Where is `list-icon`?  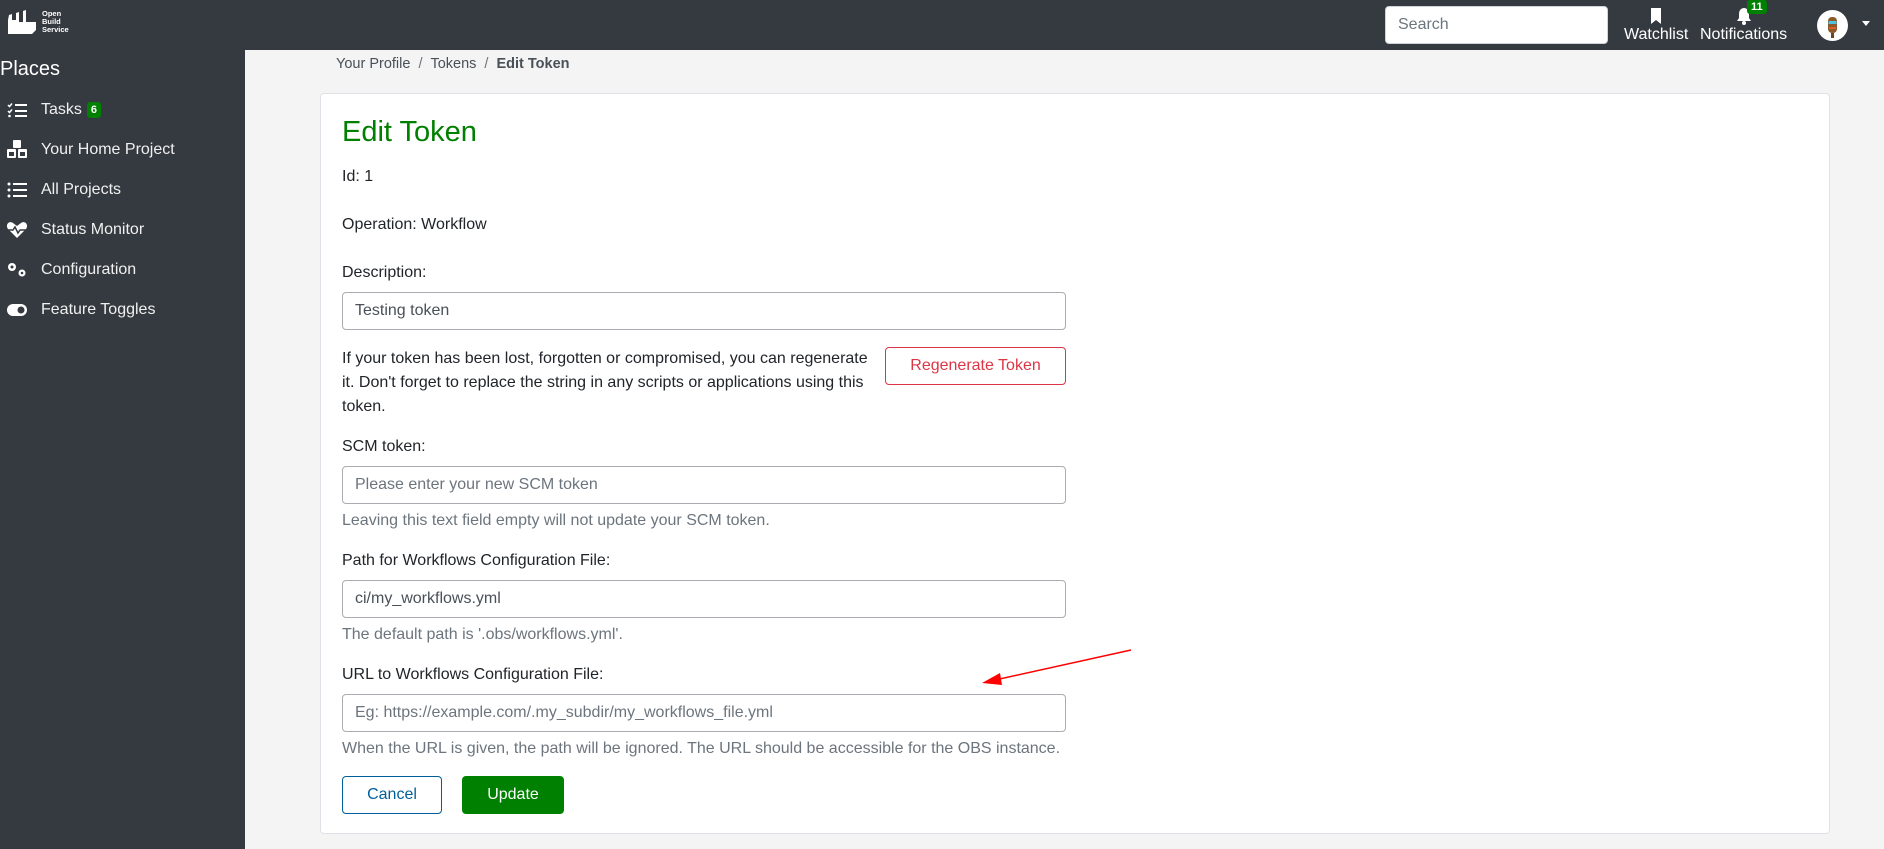 list-icon is located at coordinates (17, 190).